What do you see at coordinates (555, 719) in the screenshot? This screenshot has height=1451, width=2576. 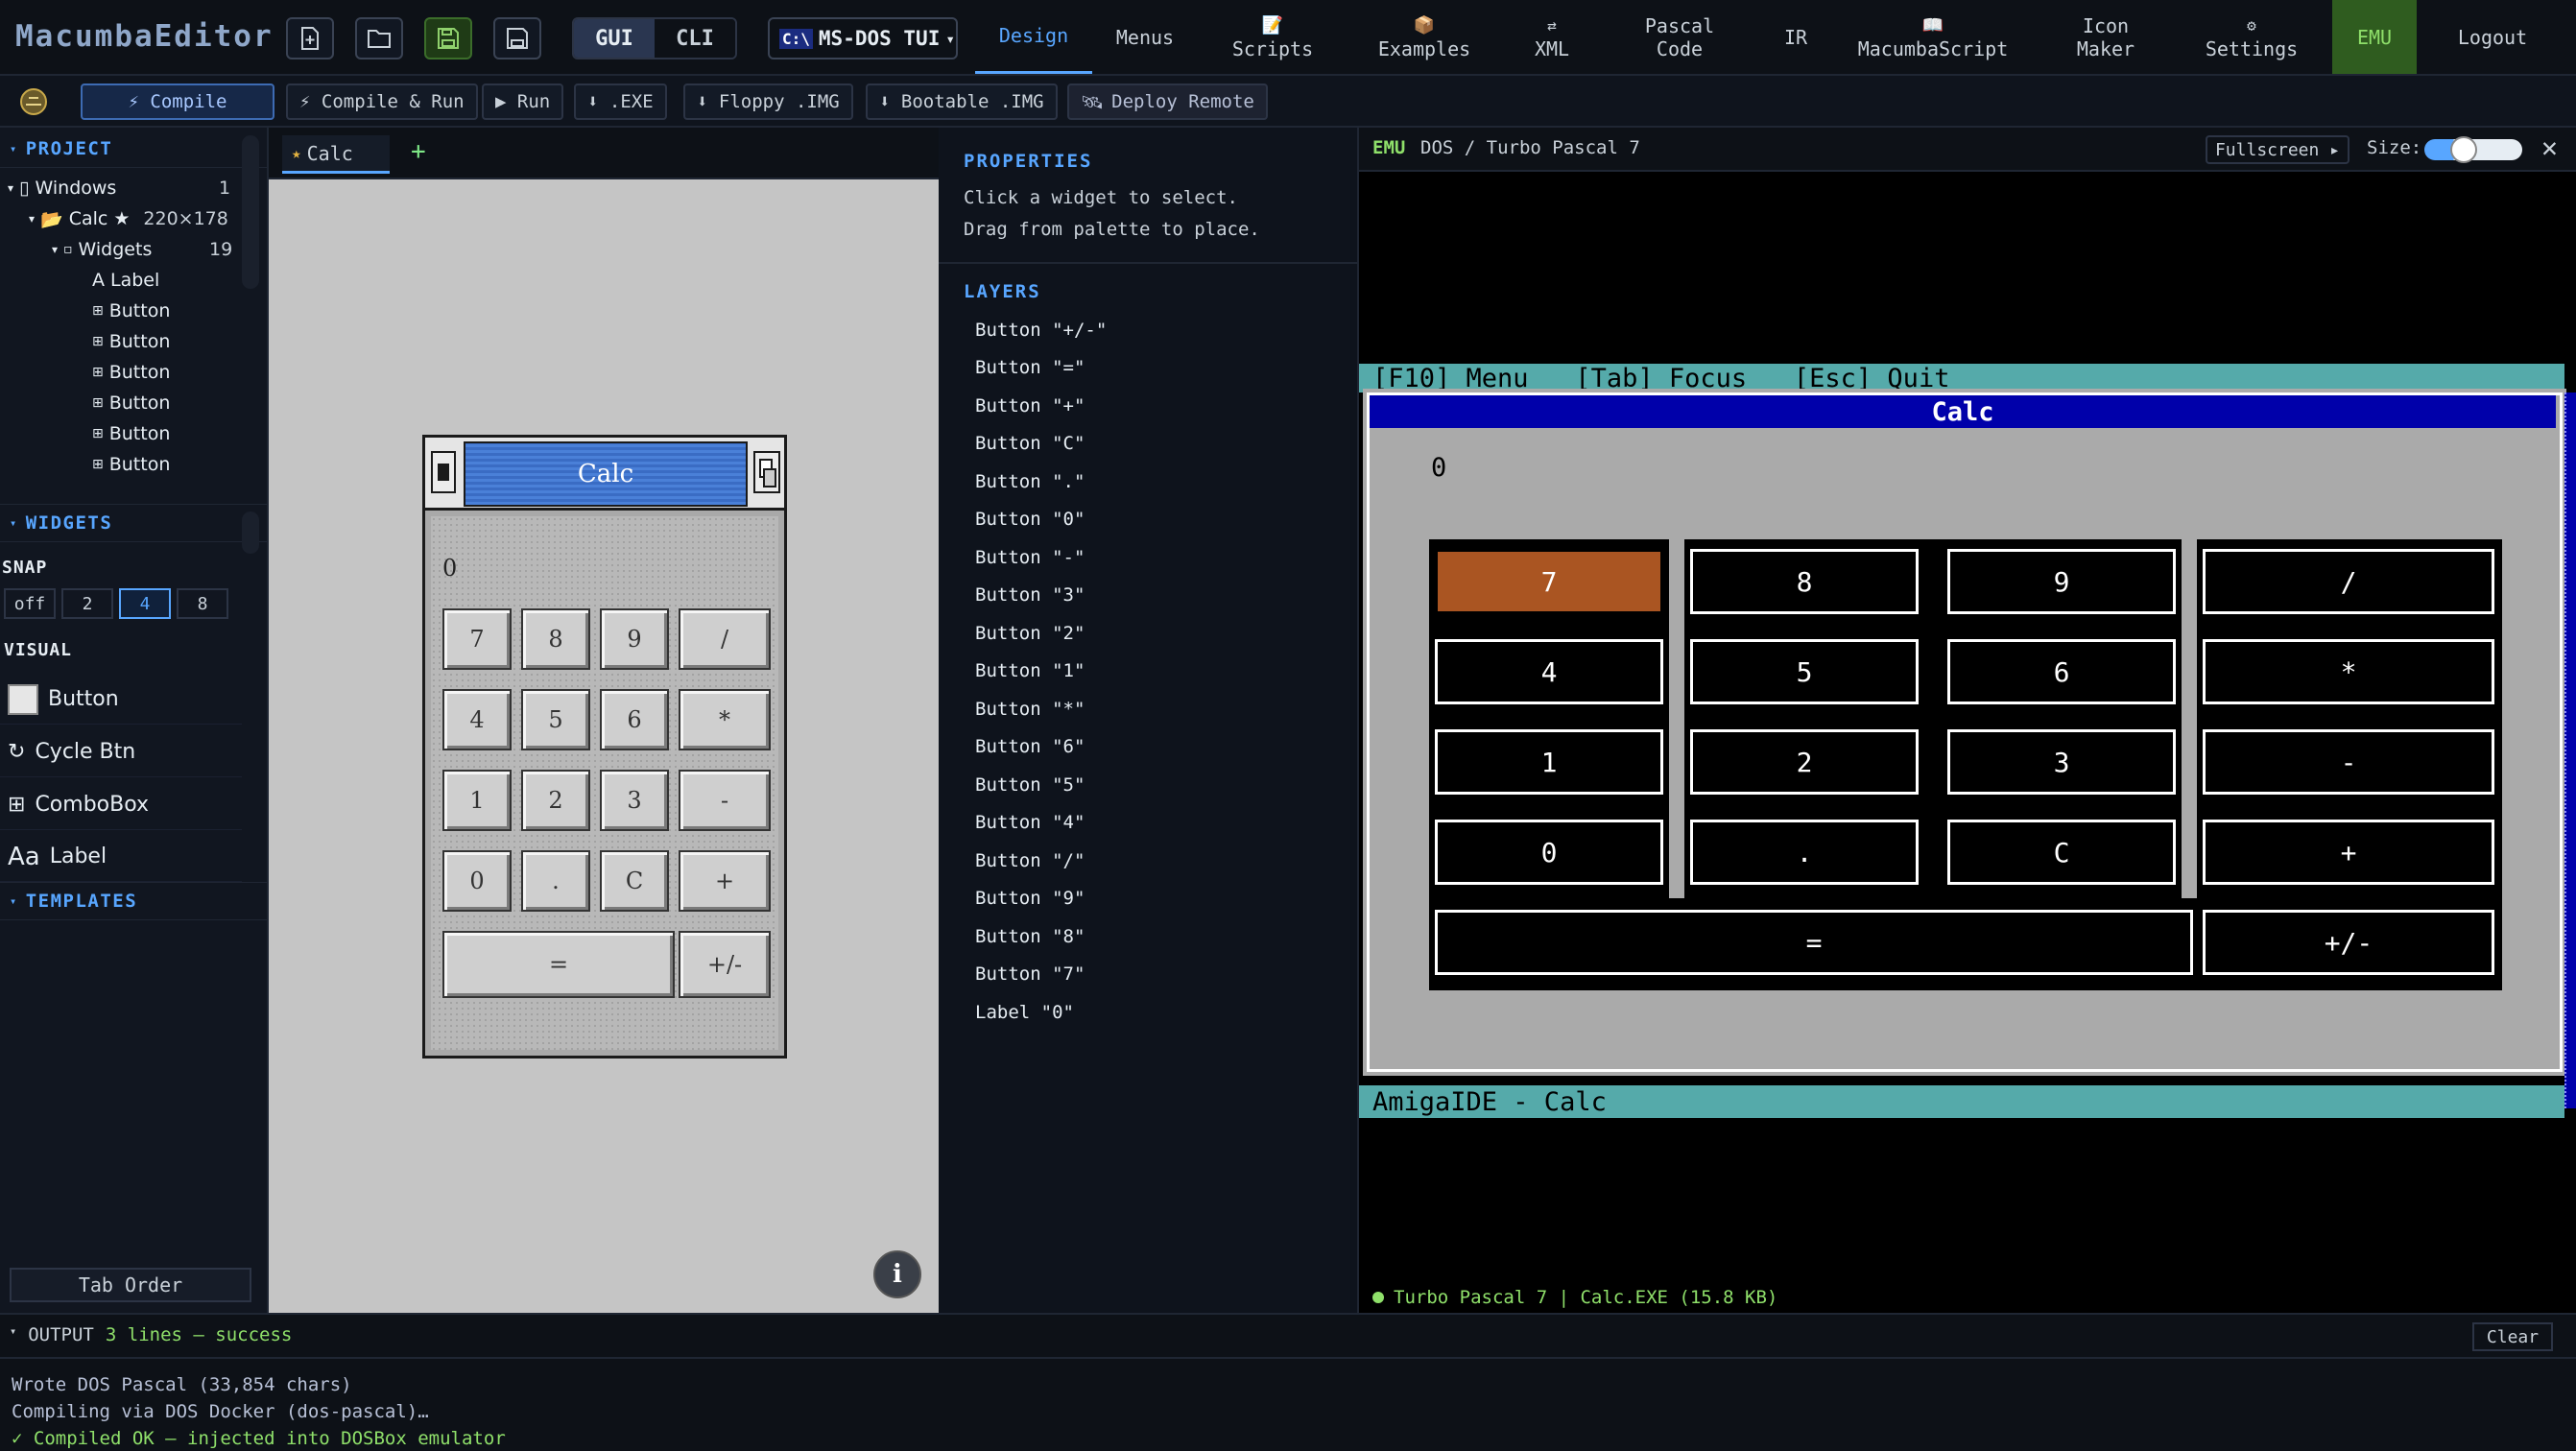 I see `calc-button: 5` at bounding box center [555, 719].